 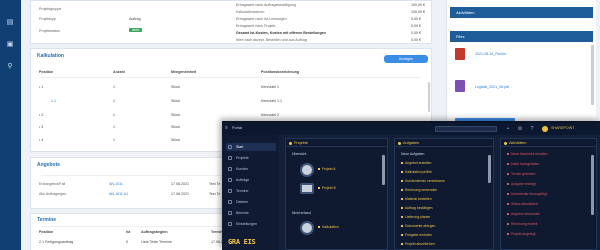 What do you see at coordinates (242, 191) in the screenshot?
I see `nav-label: Termine` at bounding box center [242, 191].